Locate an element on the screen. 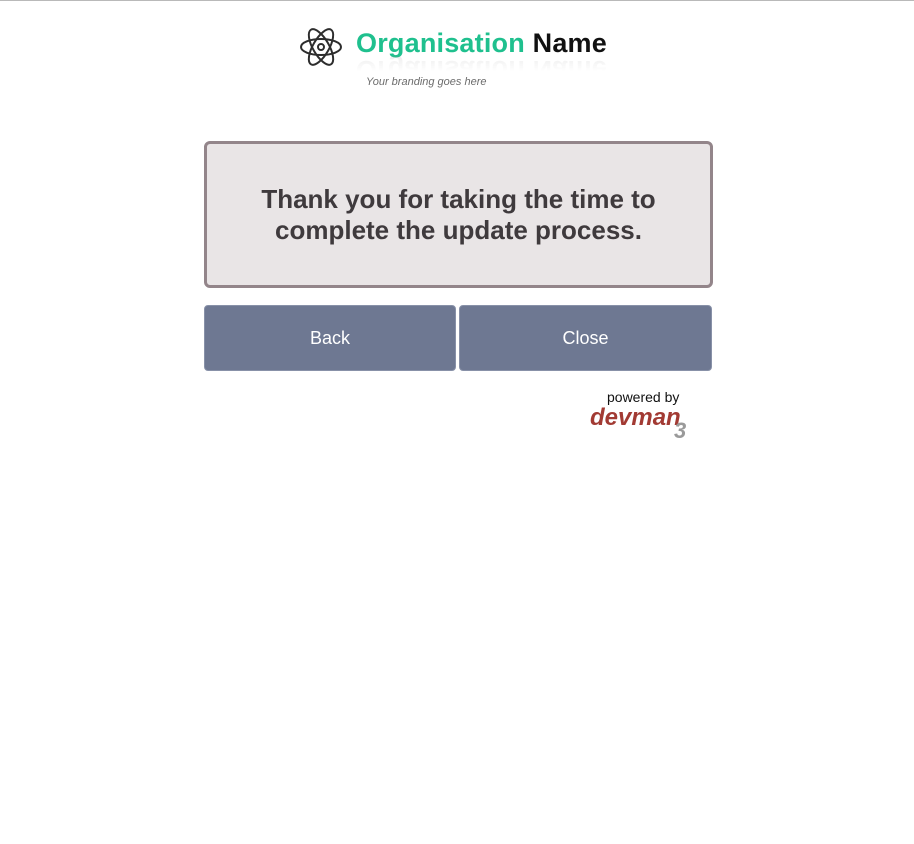 The width and height of the screenshot is (914, 844). branding-tagline: Your branding goes here is located at coordinates (426, 82).